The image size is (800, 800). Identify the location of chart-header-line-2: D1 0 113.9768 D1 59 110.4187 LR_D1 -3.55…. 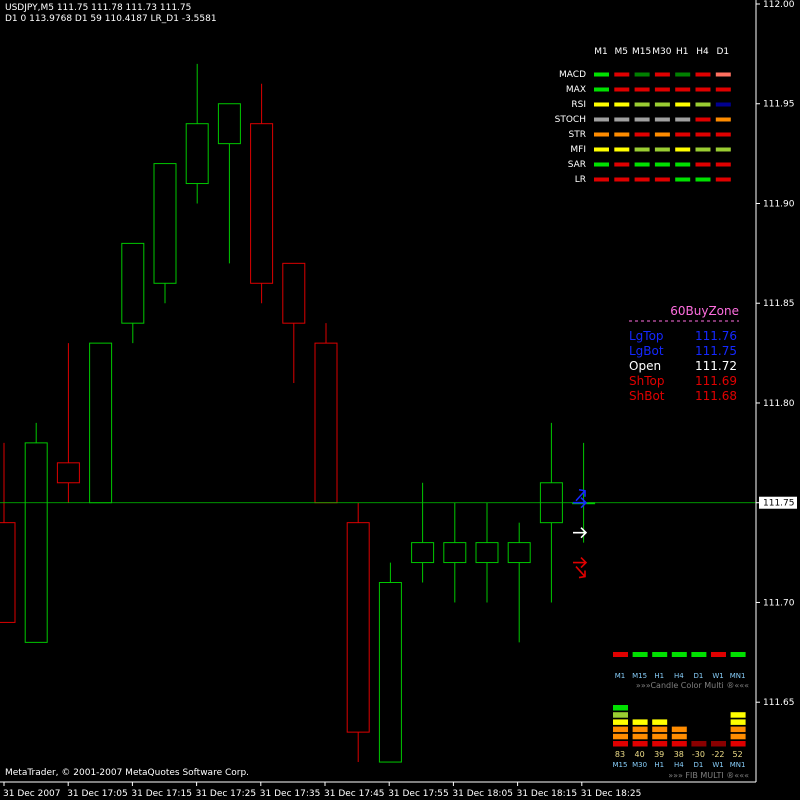
(111, 19).